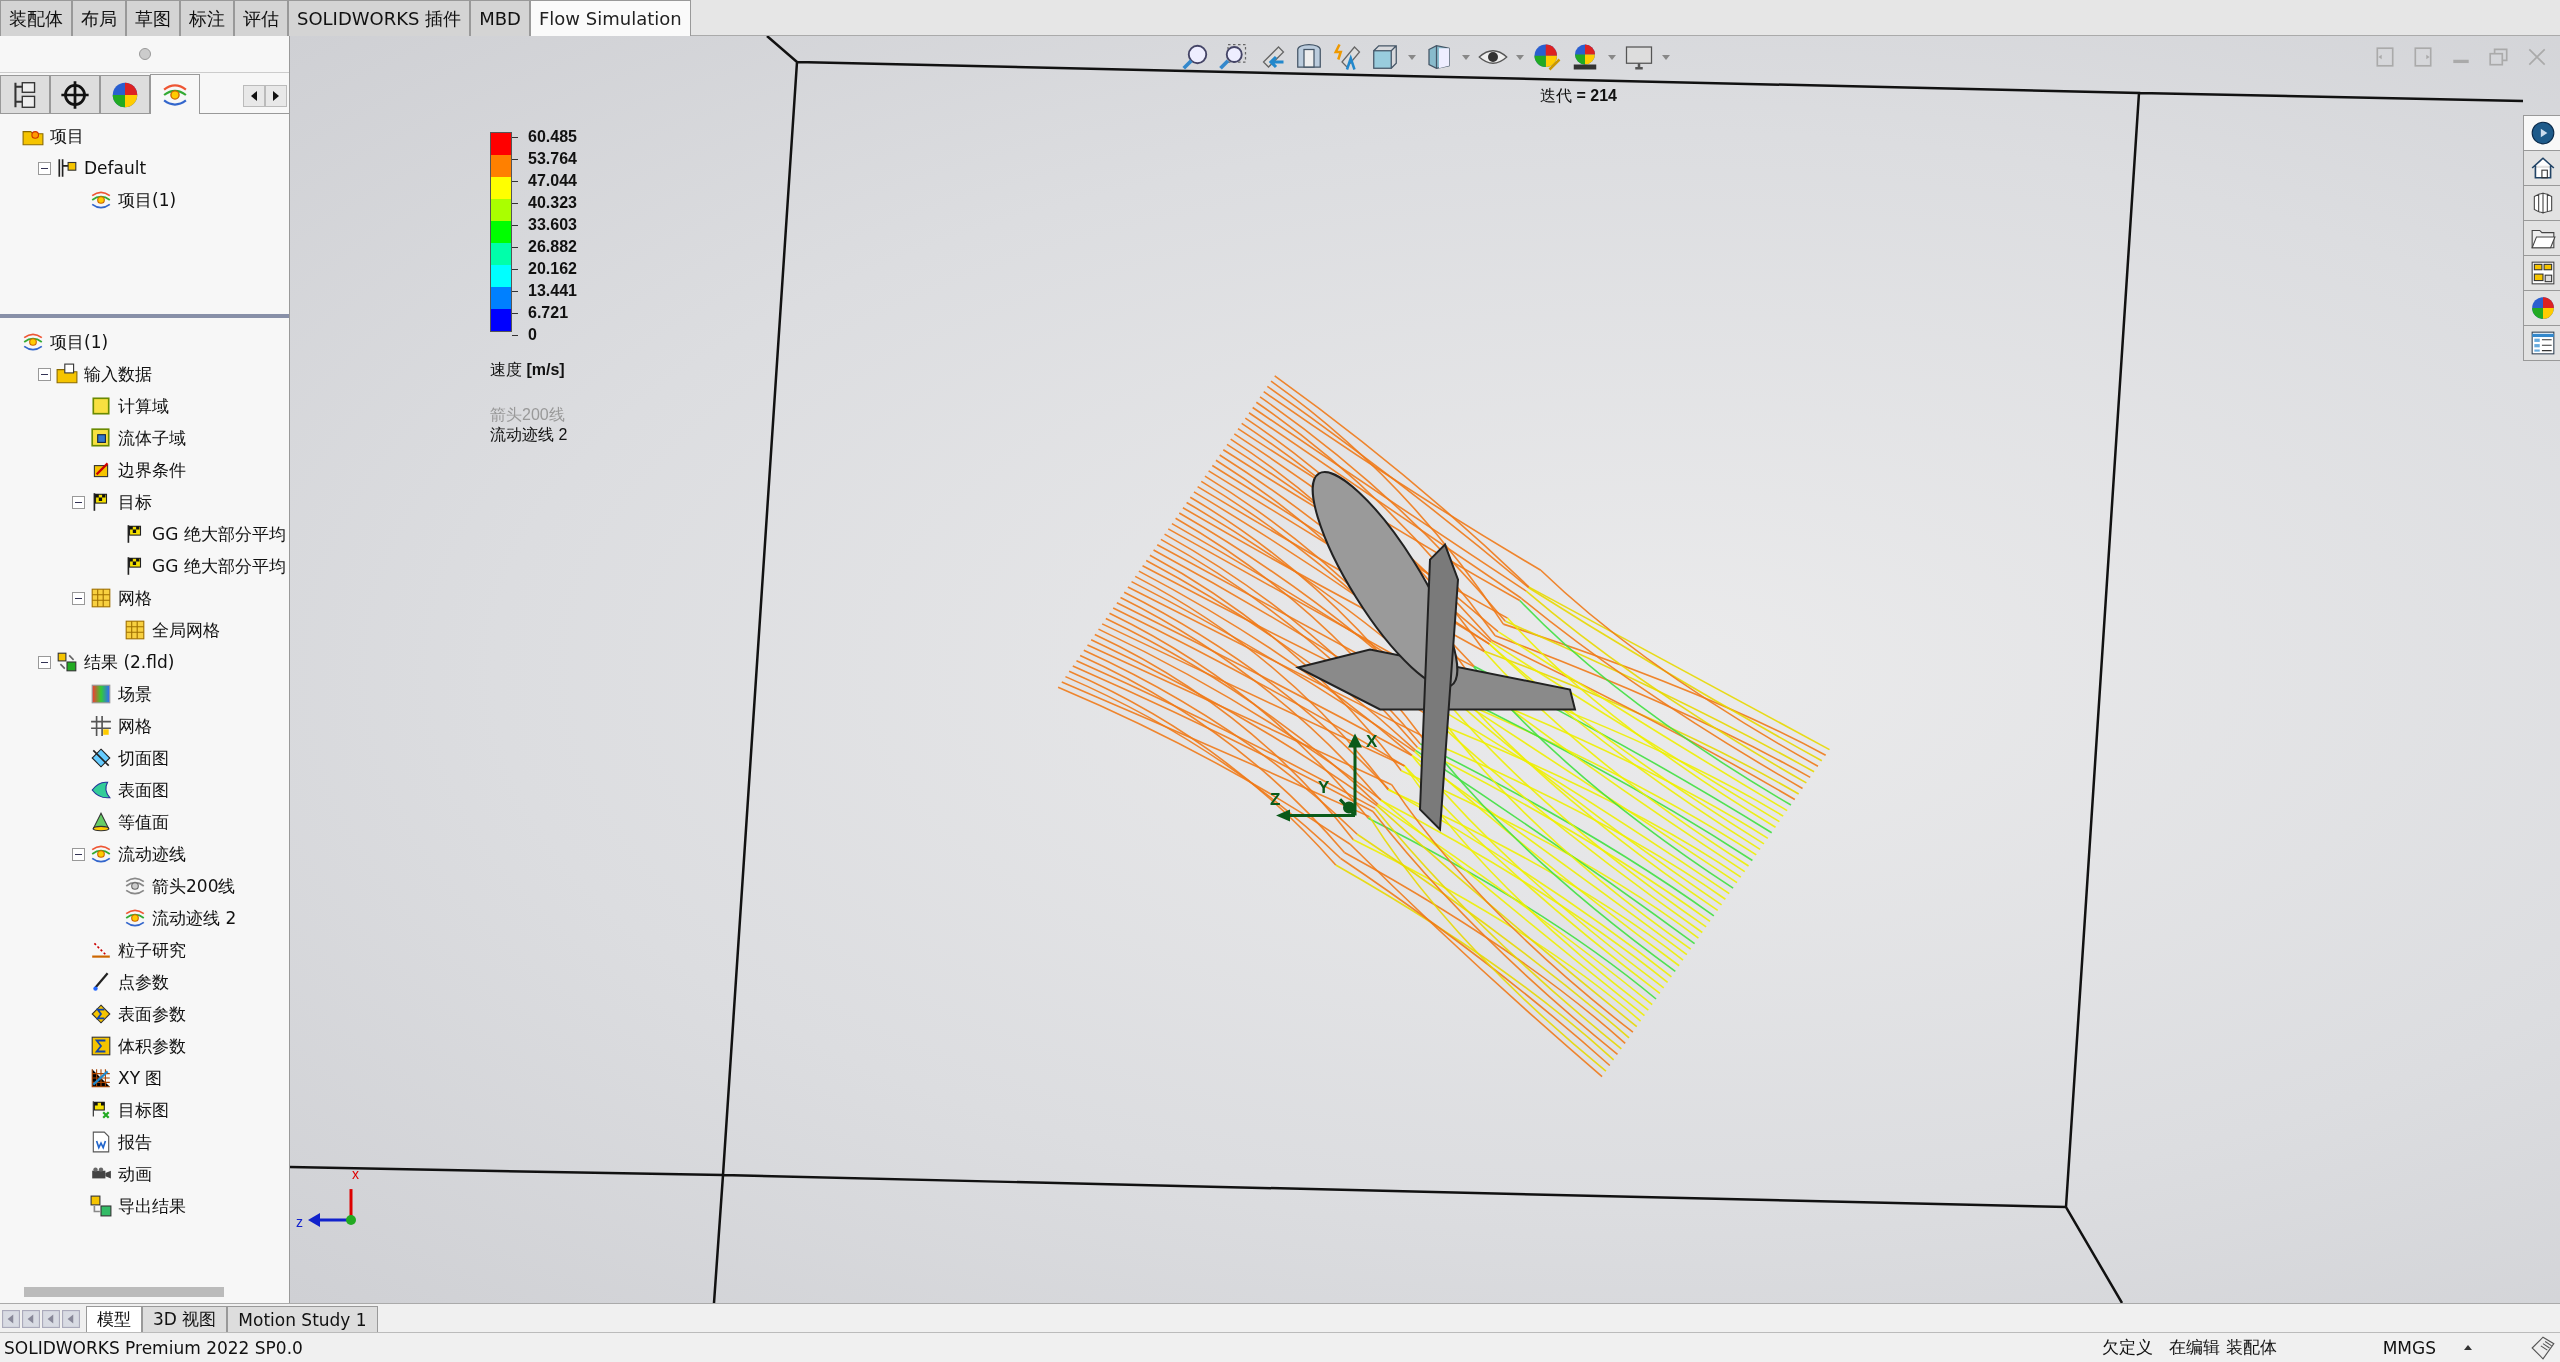 This screenshot has width=2560, height=1362. I want to click on books-icon, so click(2541, 203).